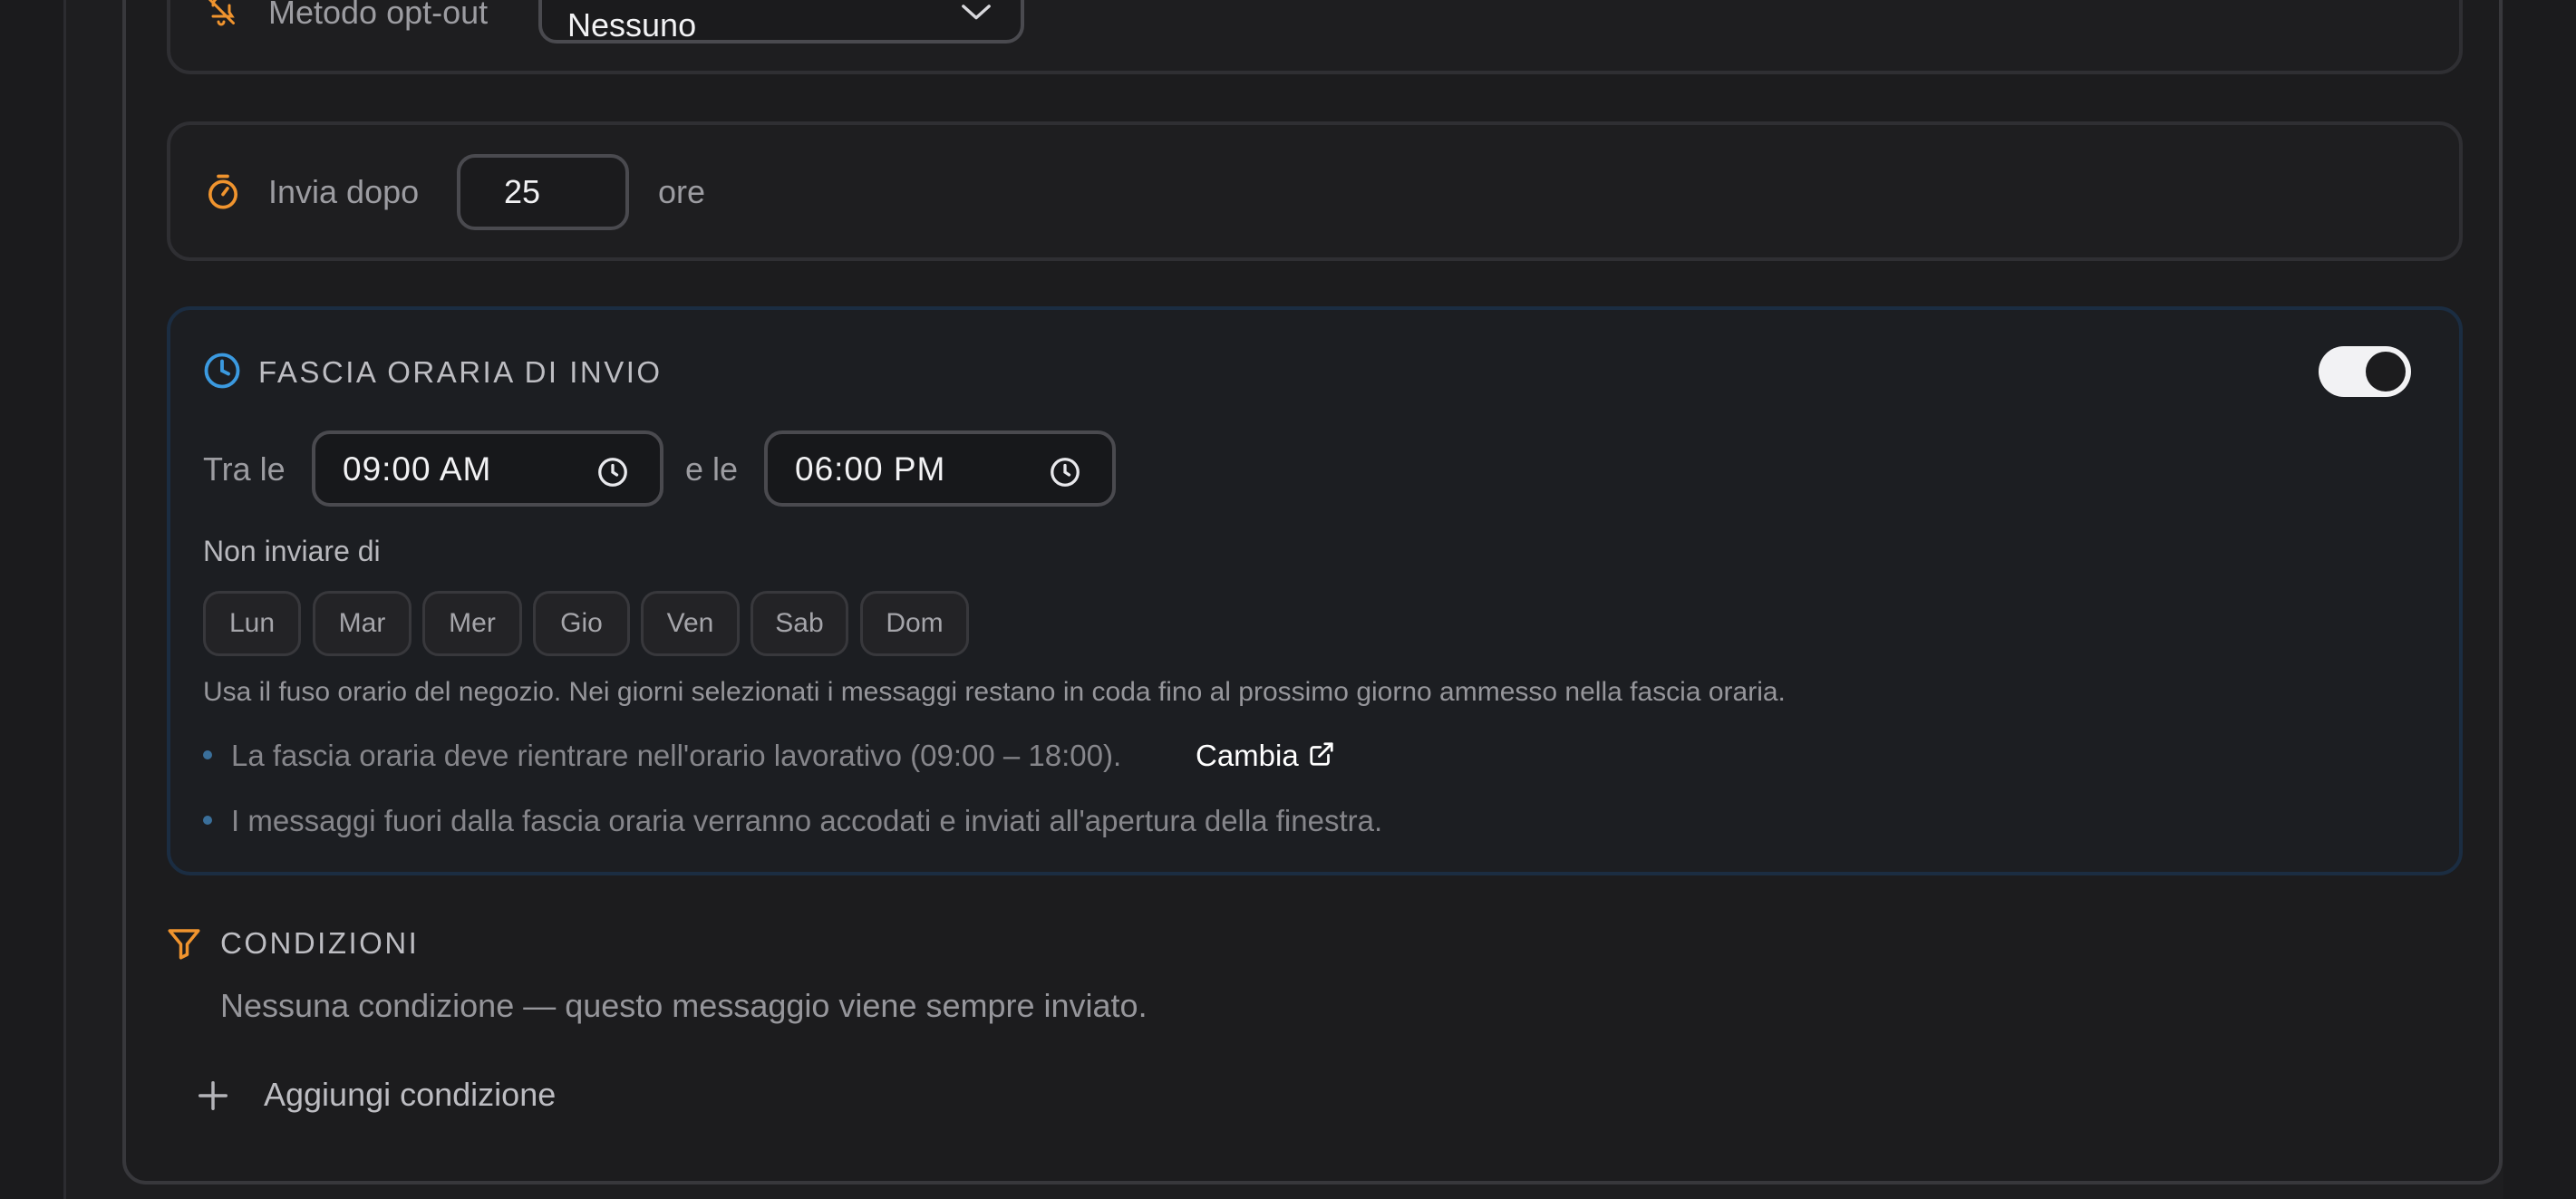 Image resolution: width=2576 pixels, height=1199 pixels. I want to click on add-condition-button: Aggiungi condizione, so click(398, 1096).